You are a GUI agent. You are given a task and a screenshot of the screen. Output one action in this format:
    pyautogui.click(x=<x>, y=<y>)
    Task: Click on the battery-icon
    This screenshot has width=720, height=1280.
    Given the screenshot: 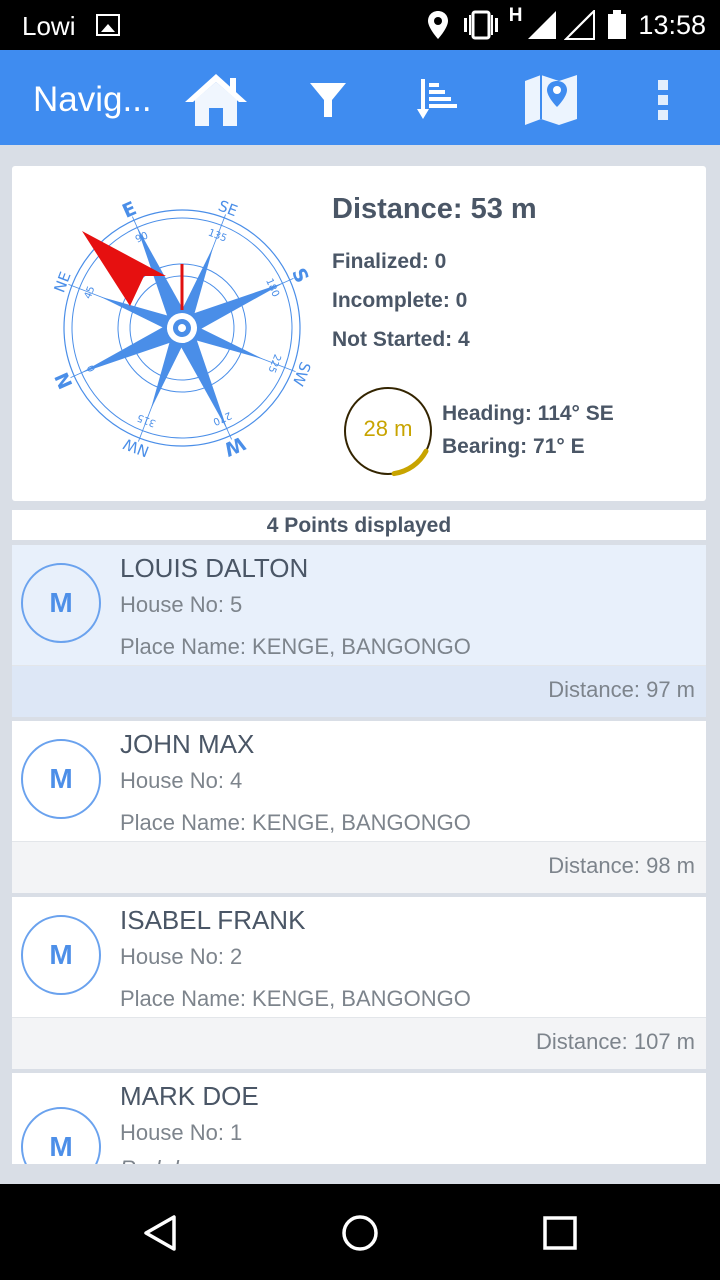 What is the action you would take?
    pyautogui.click(x=617, y=24)
    